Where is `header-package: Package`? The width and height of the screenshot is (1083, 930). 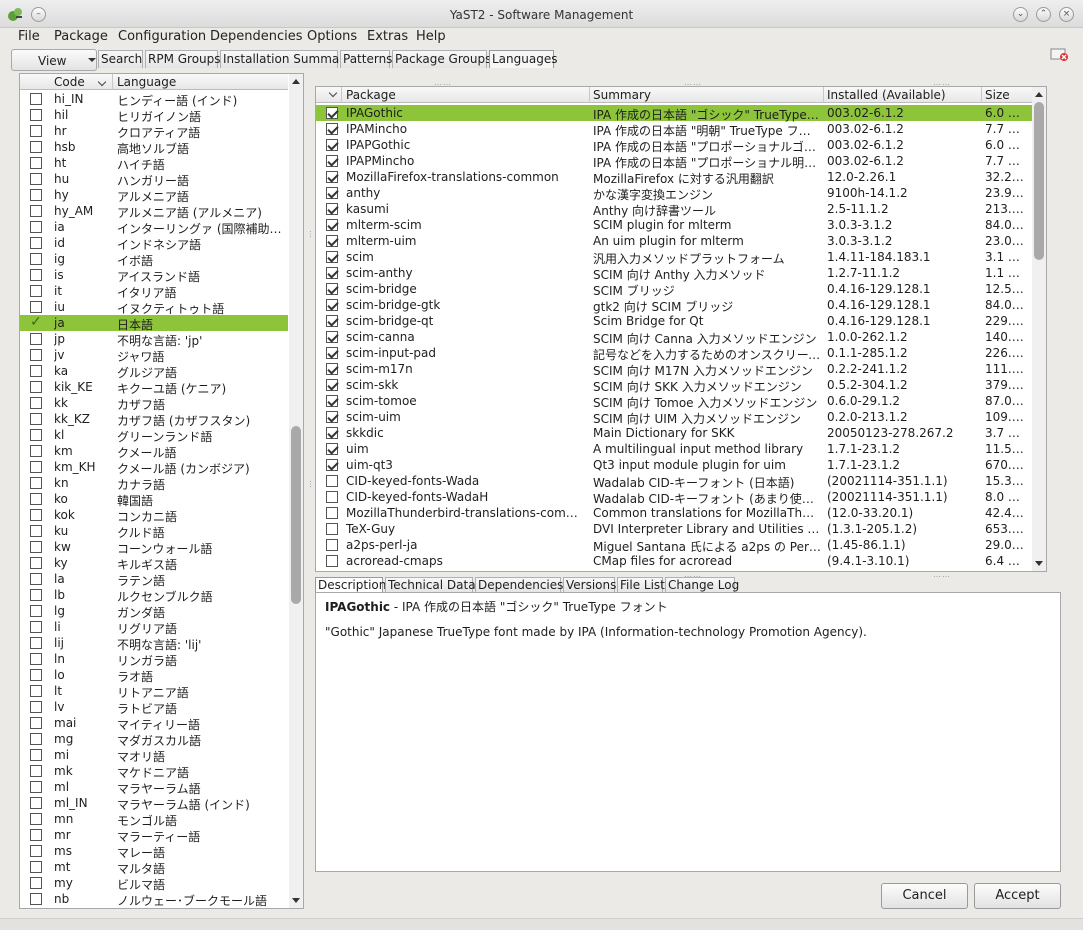 header-package: Package is located at coordinates (371, 95).